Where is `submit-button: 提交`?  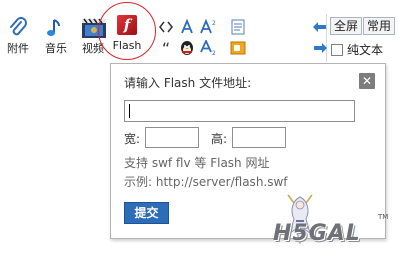 submit-button: 提交 is located at coordinates (146, 213).